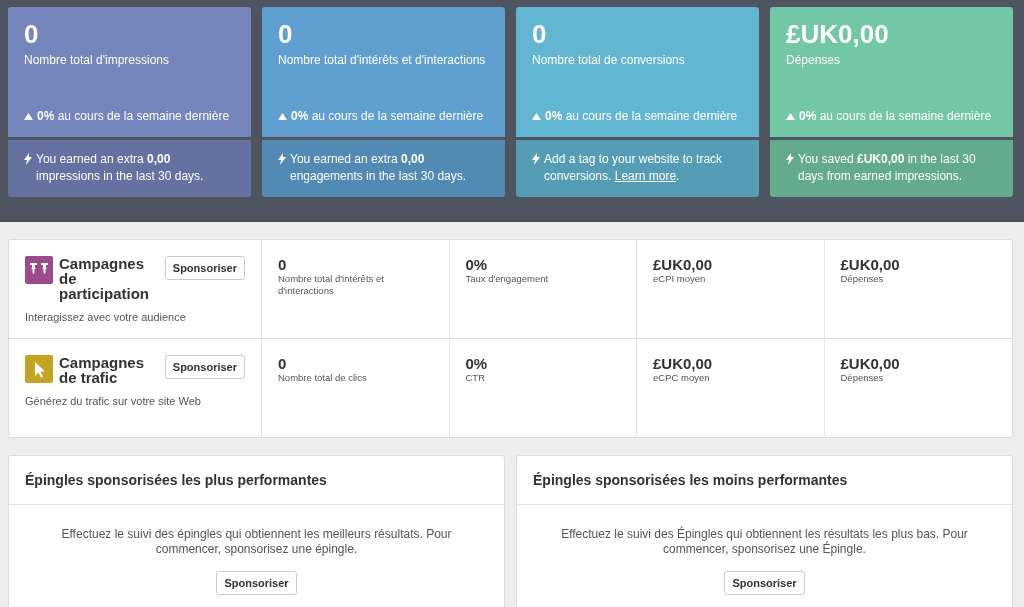 This screenshot has width=1024, height=607. Describe the element at coordinates (838, 34) in the screenshot. I see `stat-value: £UK0,00` at that location.